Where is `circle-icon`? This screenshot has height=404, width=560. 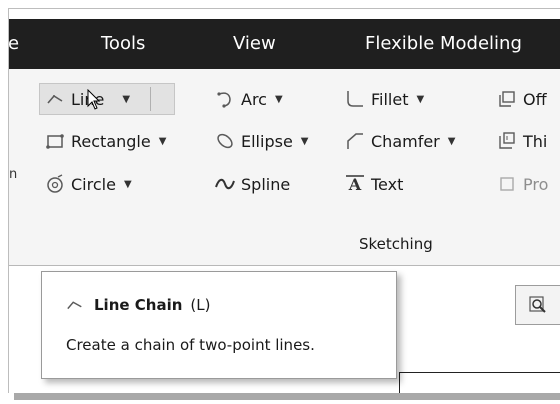
circle-icon is located at coordinates (55, 184).